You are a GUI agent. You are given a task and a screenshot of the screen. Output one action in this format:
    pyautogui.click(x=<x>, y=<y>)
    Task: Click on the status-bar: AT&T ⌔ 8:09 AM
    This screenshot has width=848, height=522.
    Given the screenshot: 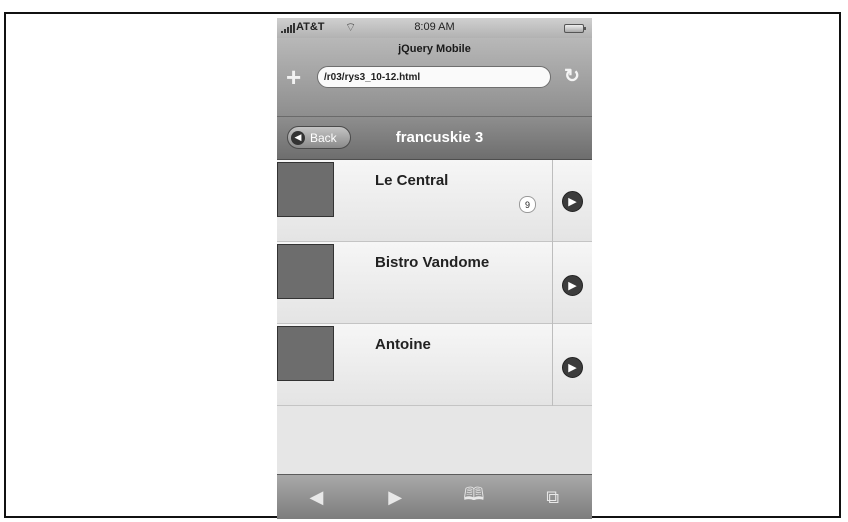 What is the action you would take?
    pyautogui.click(x=434, y=28)
    